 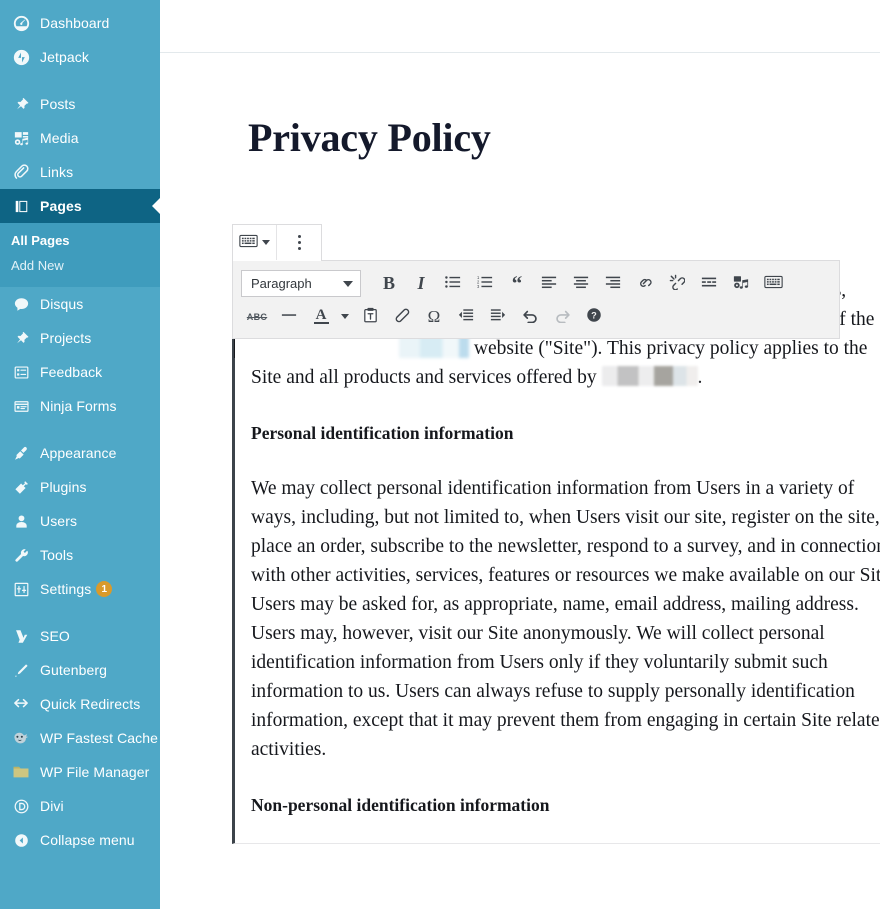 I want to click on sidebar-item-ninja-forms: Ninja Forms, so click(x=80, y=406).